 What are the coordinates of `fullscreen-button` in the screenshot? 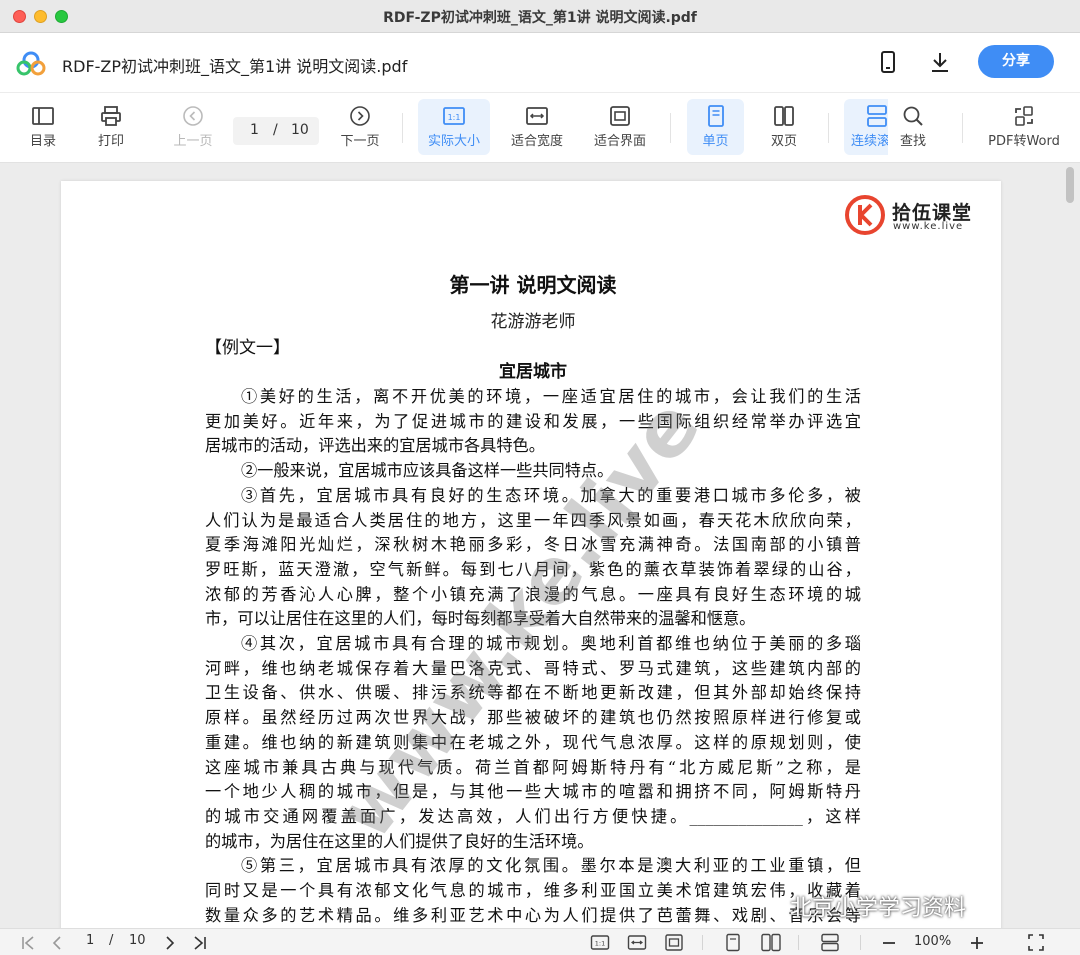 It's located at (1036, 942).